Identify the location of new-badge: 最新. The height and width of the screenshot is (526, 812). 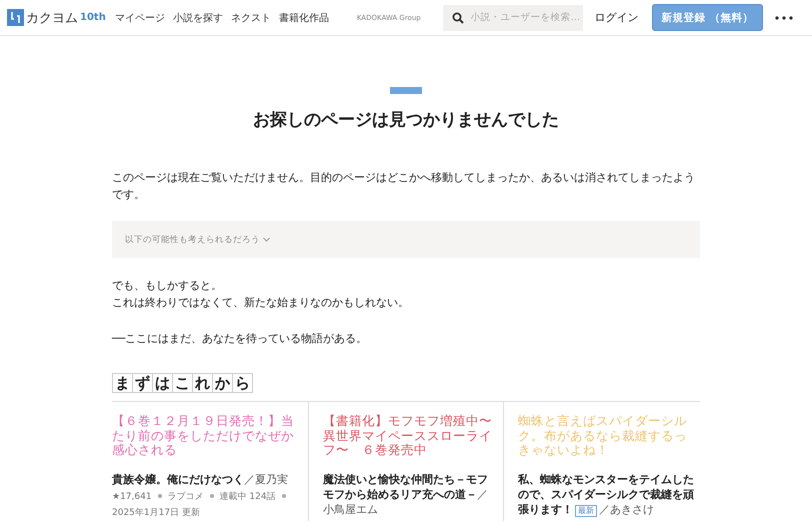
(586, 510).